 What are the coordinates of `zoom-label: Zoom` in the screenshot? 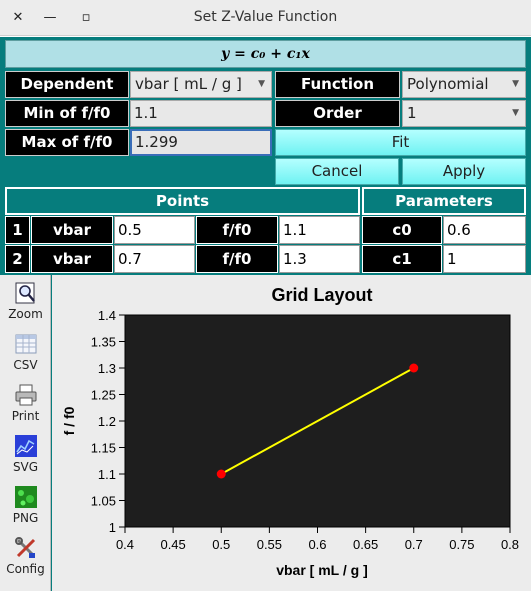 It's located at (25, 314).